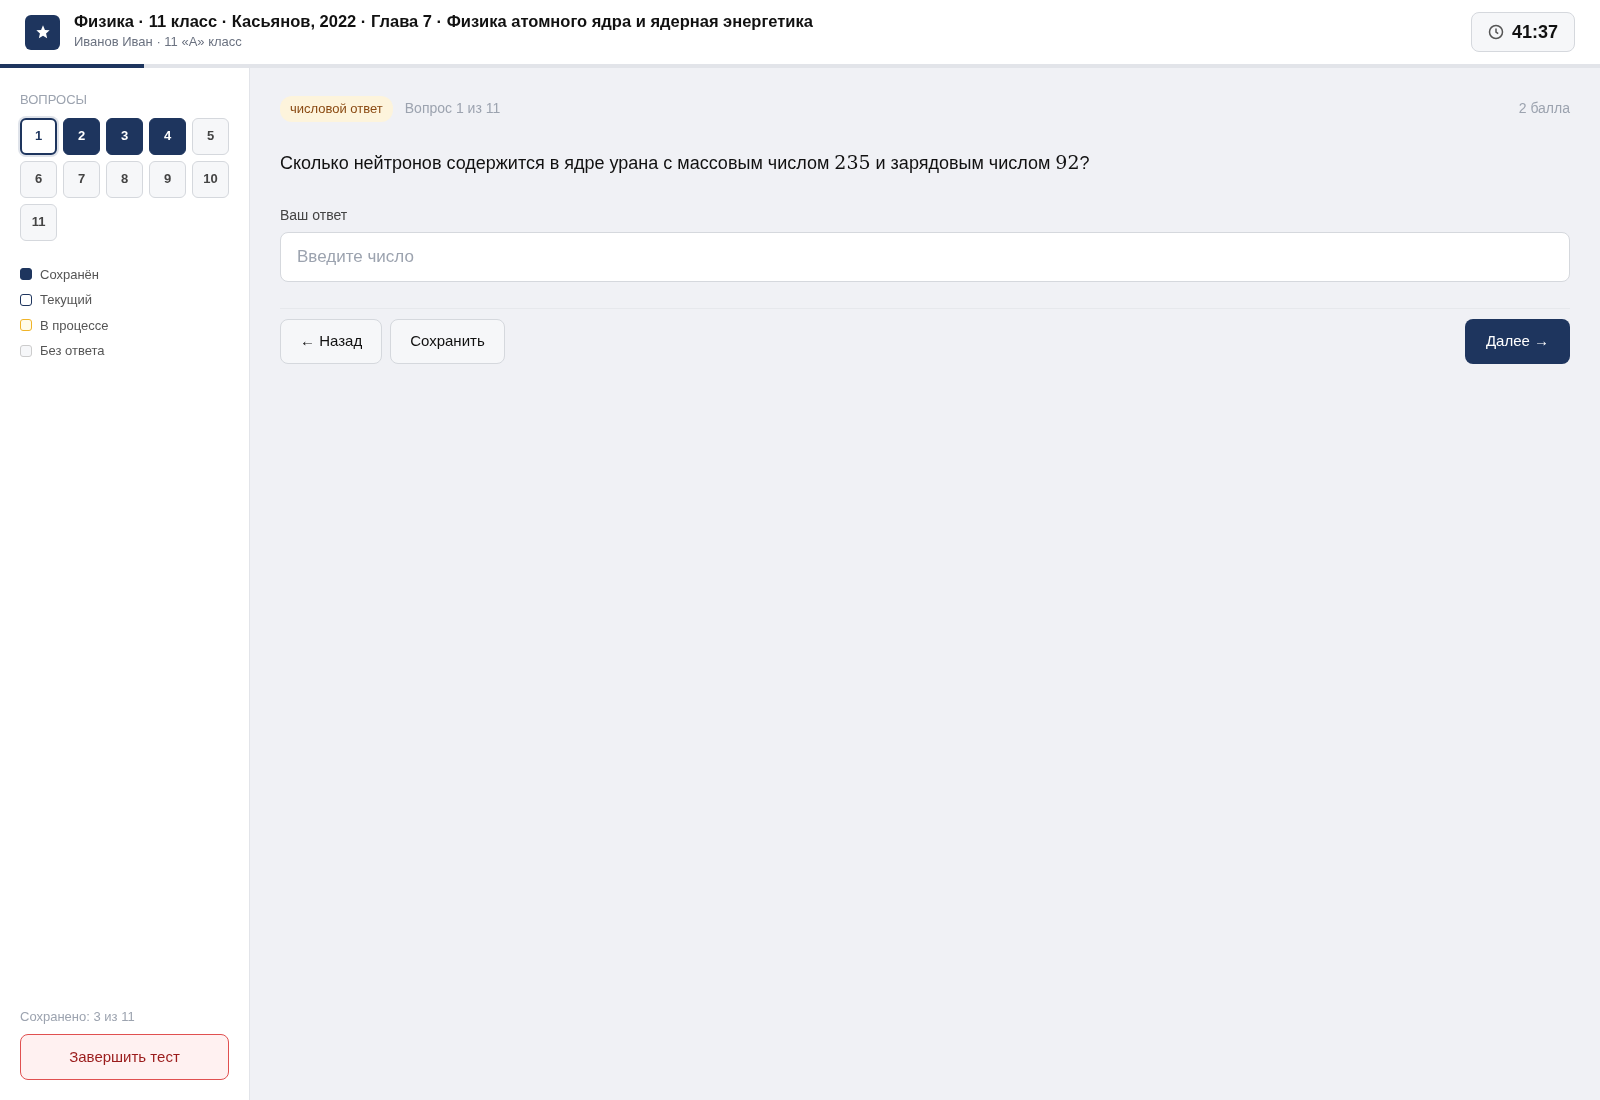 This screenshot has height=1100, width=1600. I want to click on question-number-button: 3, so click(124, 136).